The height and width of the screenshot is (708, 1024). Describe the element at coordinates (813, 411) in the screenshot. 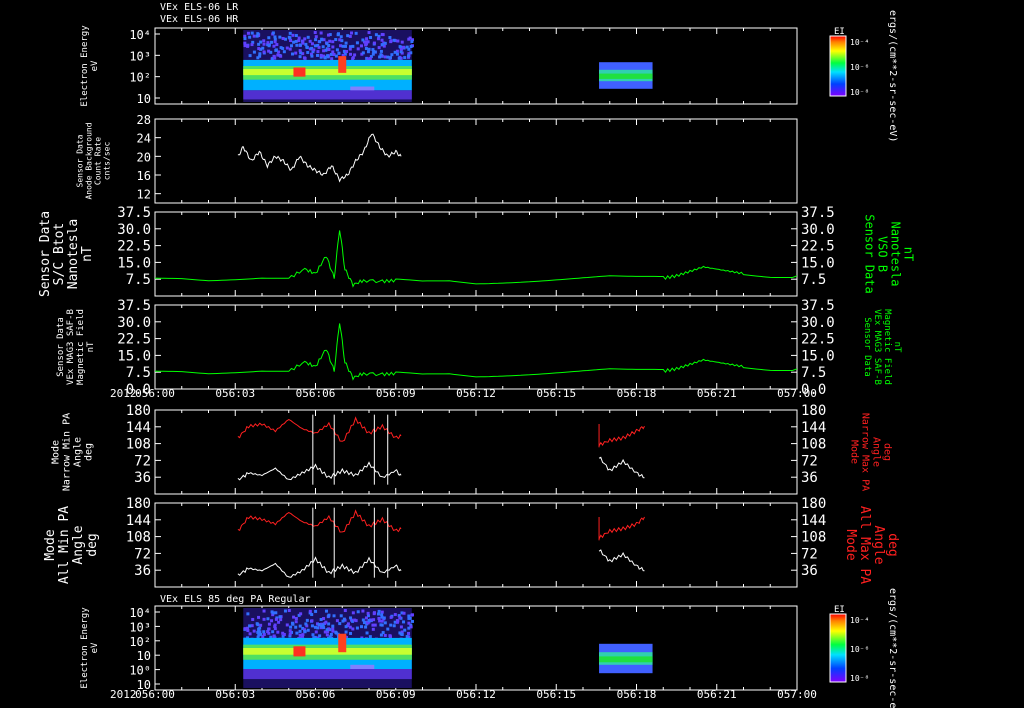

I see `narrow-pa-y-tick-label-right: 180` at that location.